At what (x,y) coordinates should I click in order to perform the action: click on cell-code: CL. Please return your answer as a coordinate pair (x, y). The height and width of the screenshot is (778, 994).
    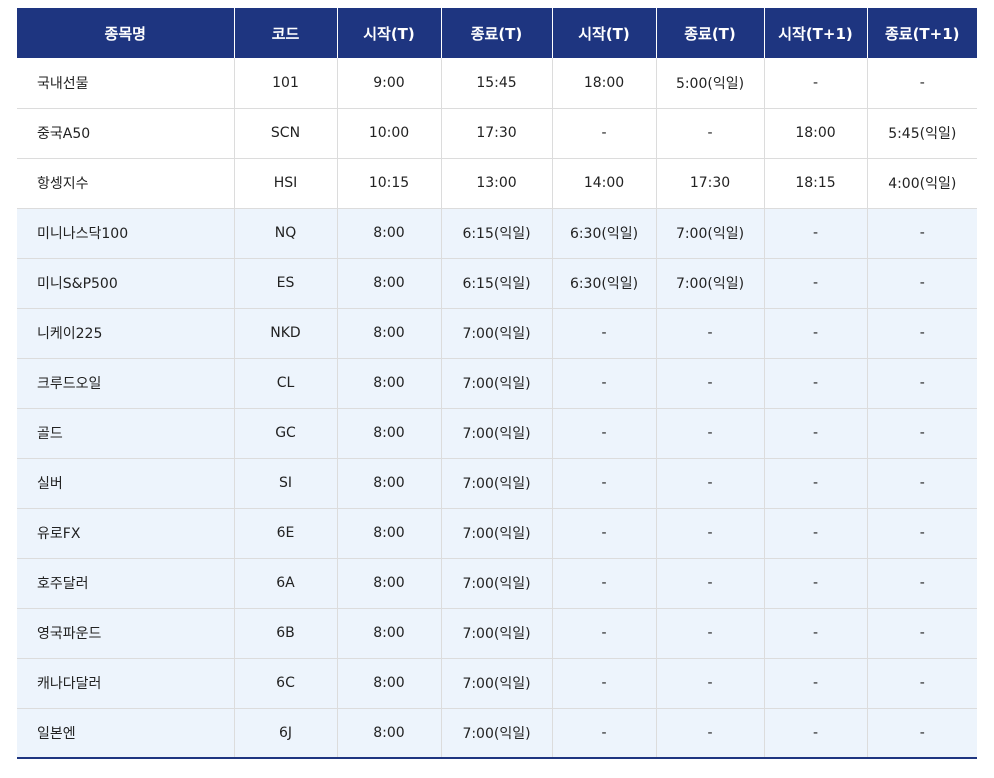
    Looking at the image, I should click on (285, 383).